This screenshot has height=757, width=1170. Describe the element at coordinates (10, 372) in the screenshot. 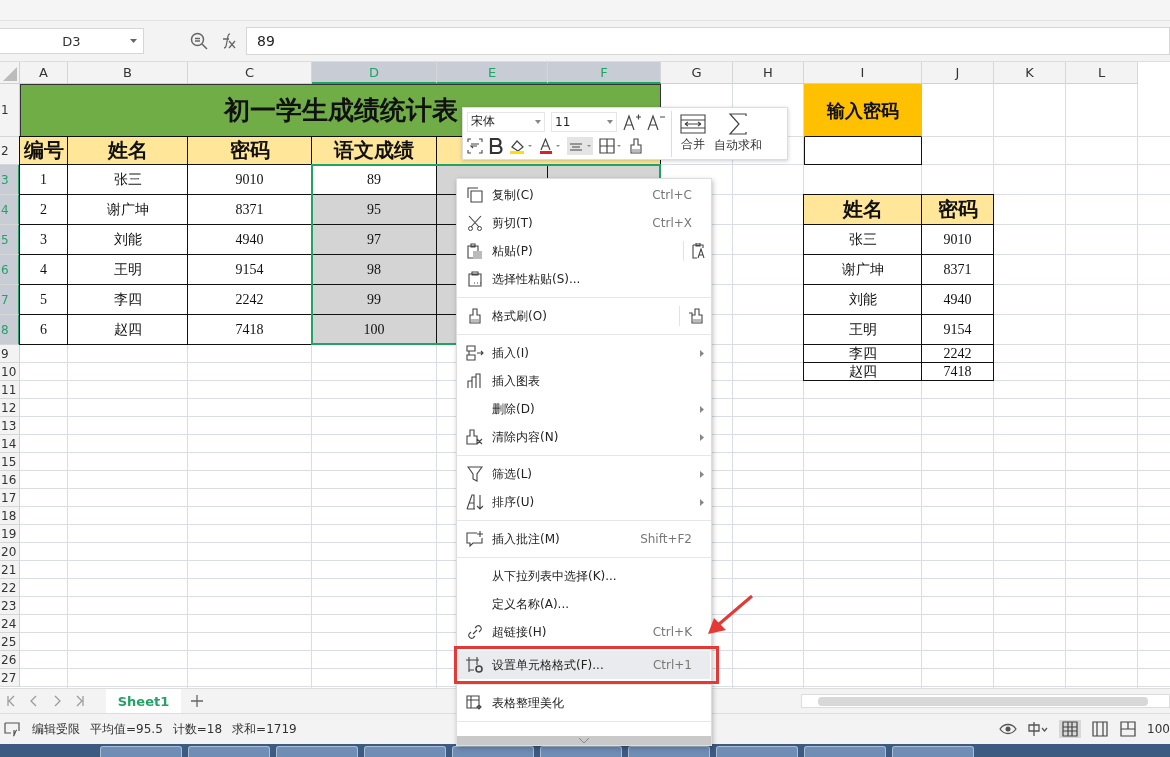

I see `row-header: 10` at that location.